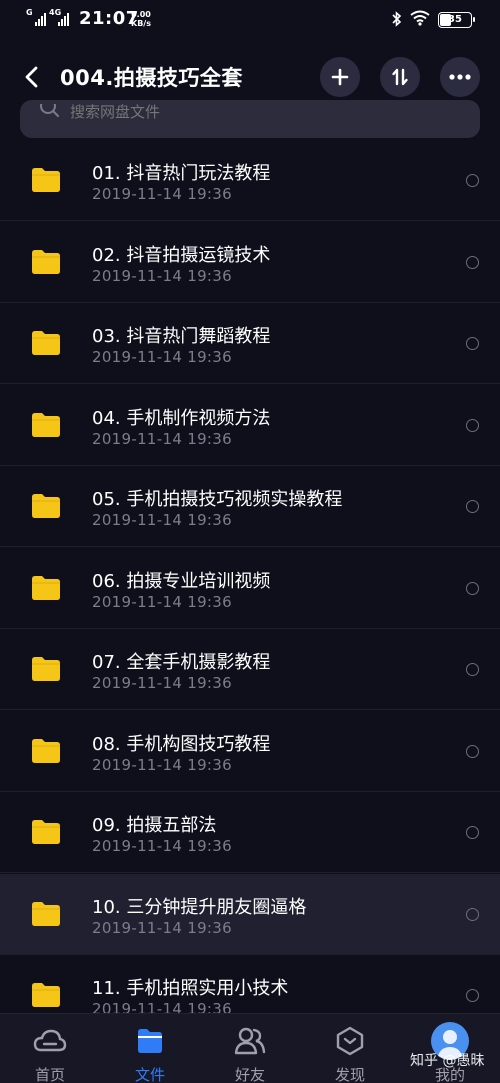  Describe the element at coordinates (199, 907) in the screenshot. I see `file-name: 10. 三分钟提升朋友圈逼格` at that location.